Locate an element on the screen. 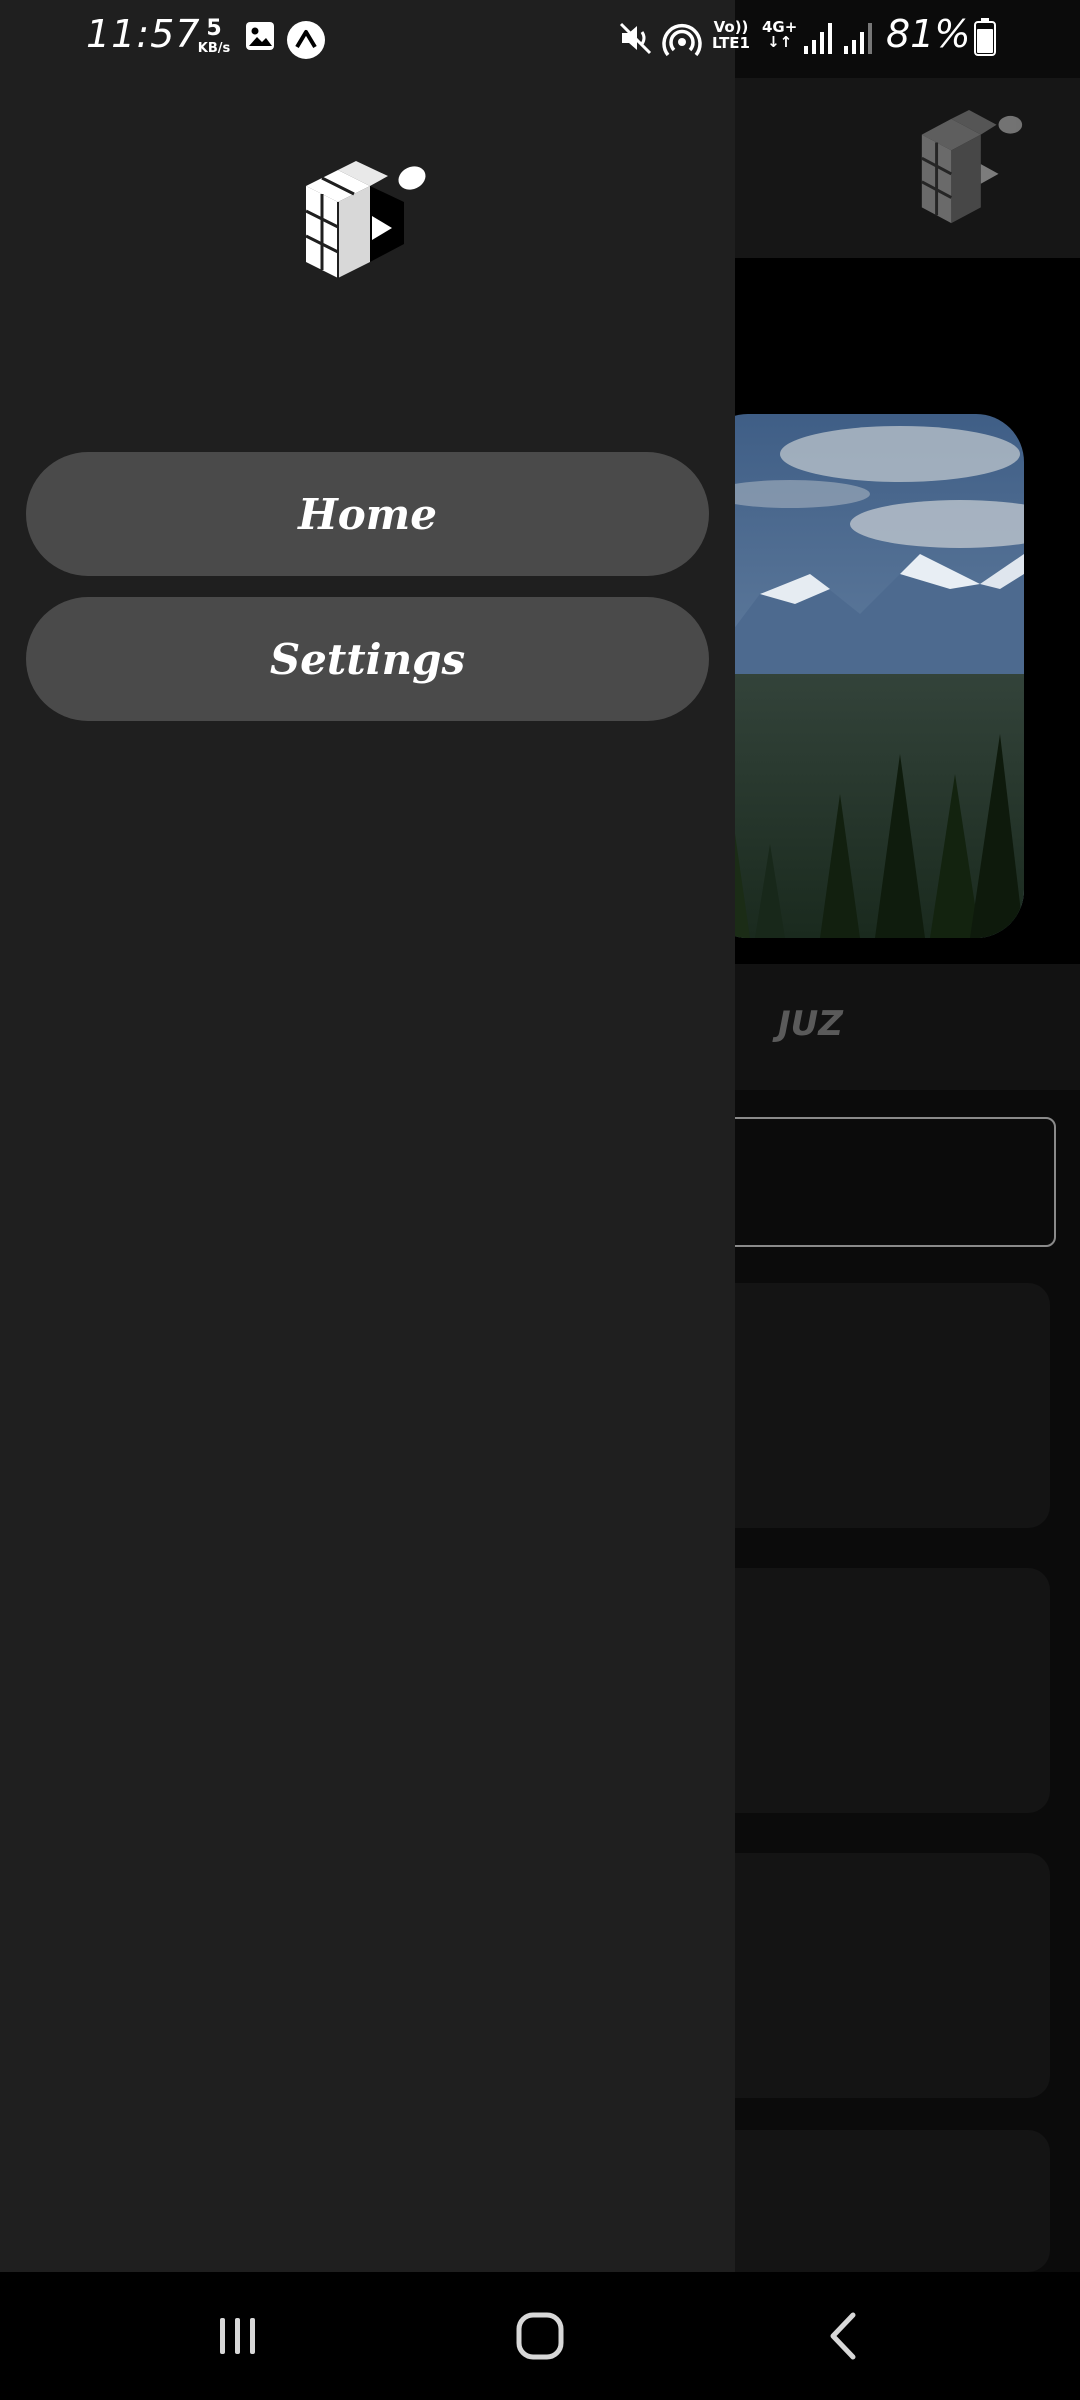 The height and width of the screenshot is (2400, 1080). drawer-item-label: Settings is located at coordinates (367, 659).